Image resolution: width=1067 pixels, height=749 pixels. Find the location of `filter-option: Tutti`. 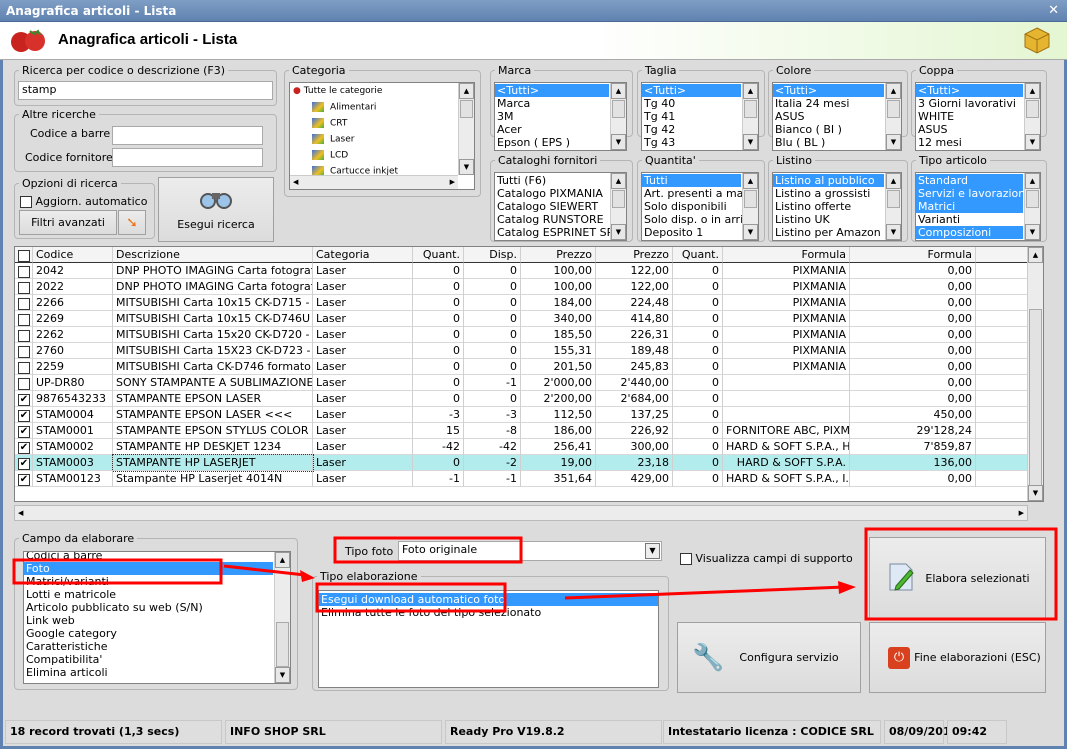

filter-option: Tutti is located at coordinates (691, 180).